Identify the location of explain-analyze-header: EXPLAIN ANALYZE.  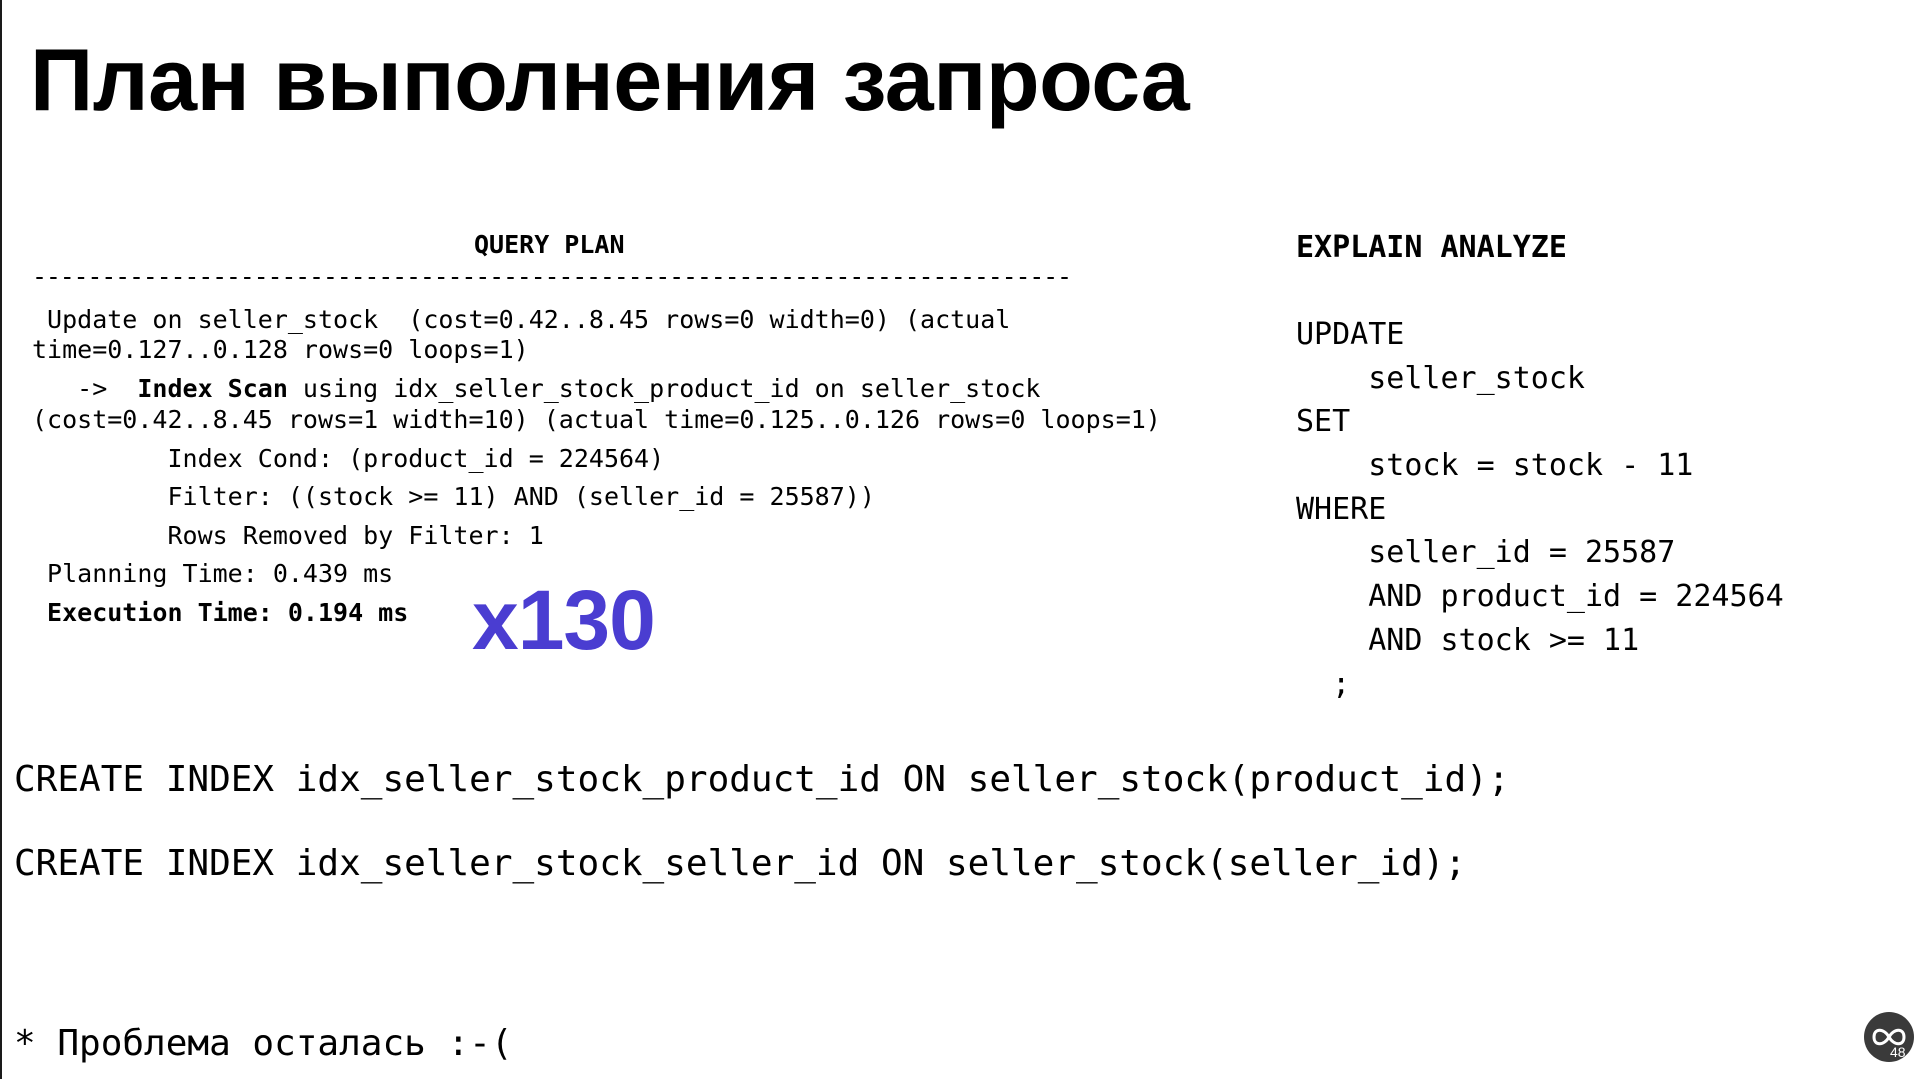
(1431, 247).